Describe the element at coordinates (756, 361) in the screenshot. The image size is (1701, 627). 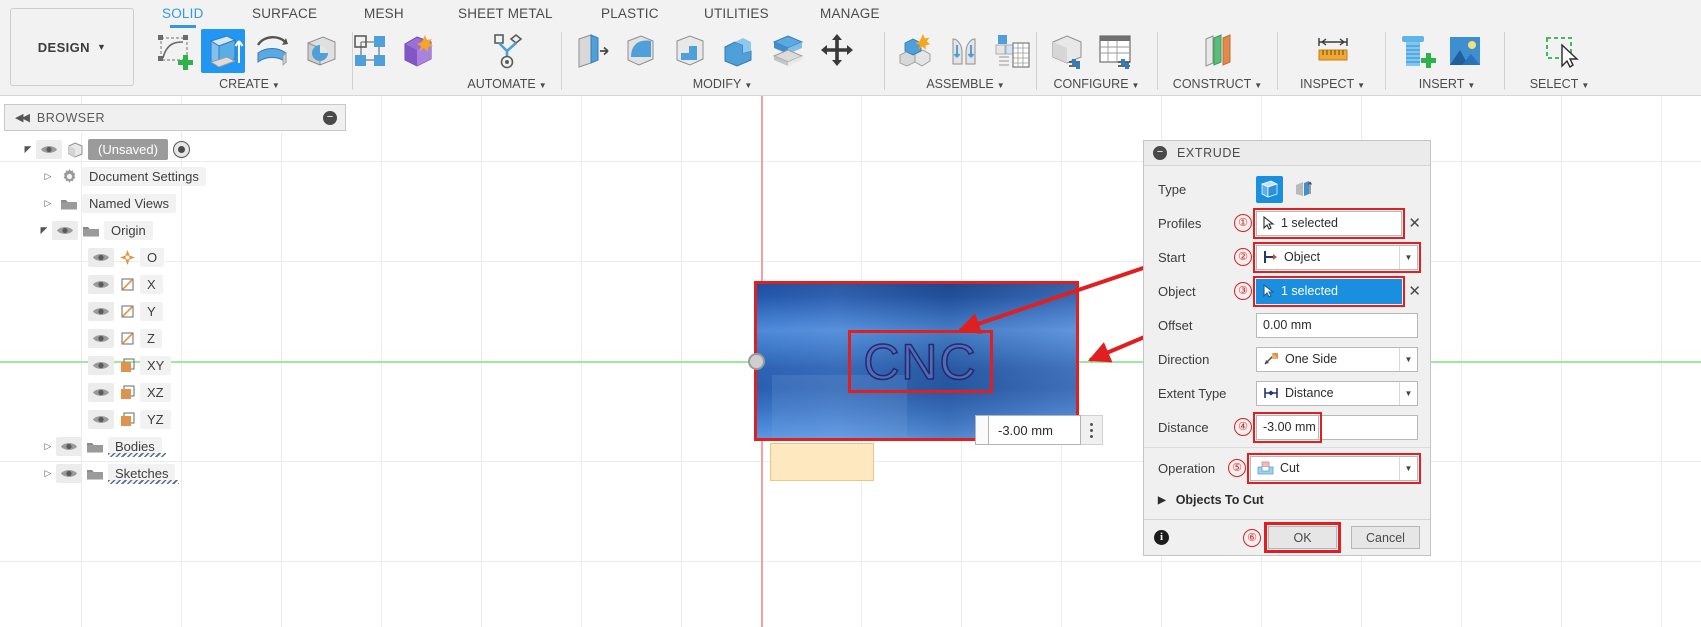
I see `origin-marker` at that location.